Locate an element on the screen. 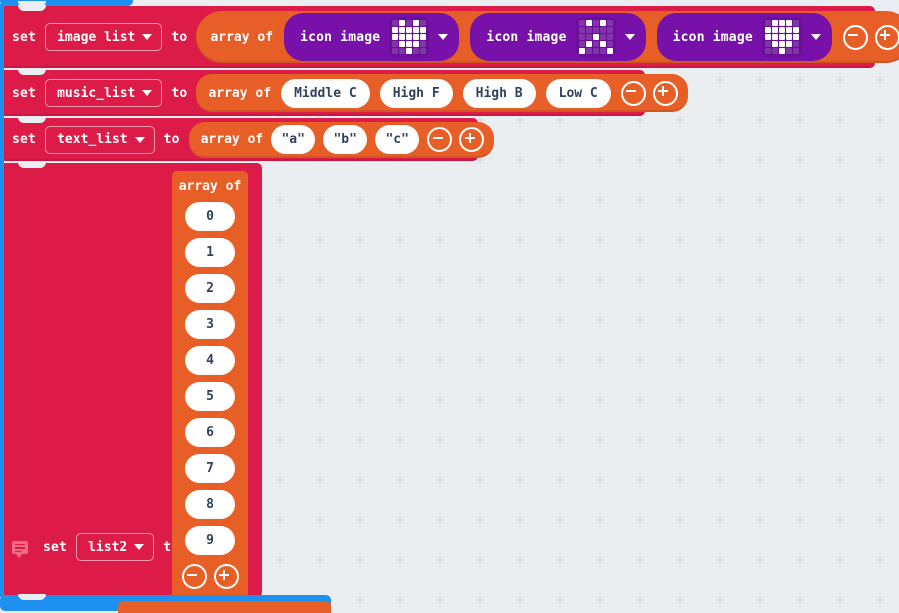 Image resolution: width=899 pixels, height=613 pixels. led-matrix-heart is located at coordinates (409, 37).